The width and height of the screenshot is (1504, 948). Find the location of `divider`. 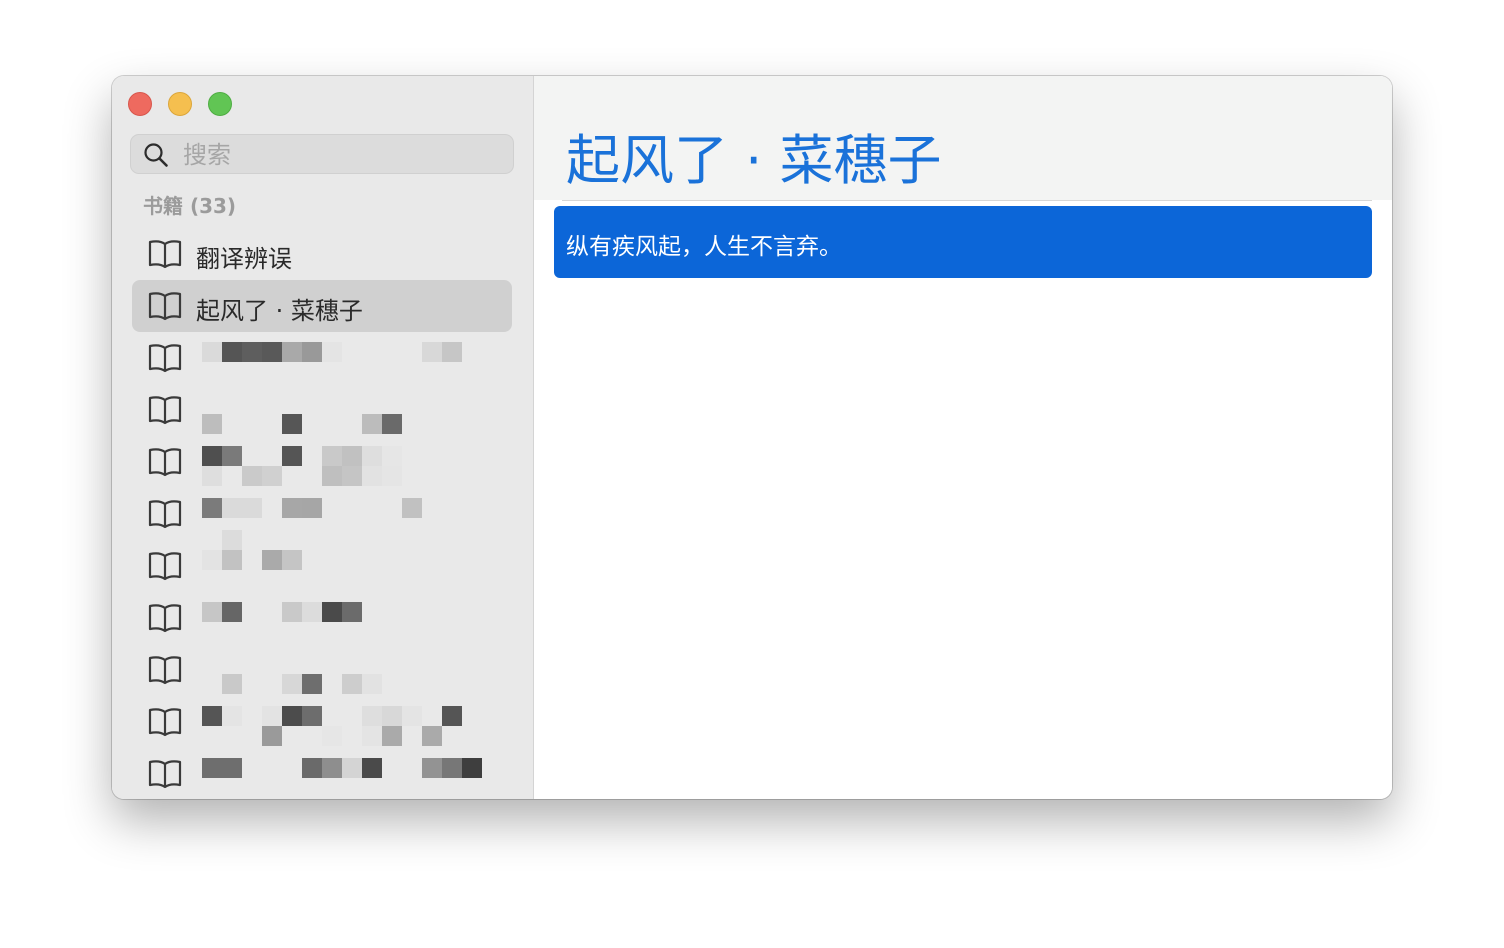

divider is located at coordinates (967, 200).